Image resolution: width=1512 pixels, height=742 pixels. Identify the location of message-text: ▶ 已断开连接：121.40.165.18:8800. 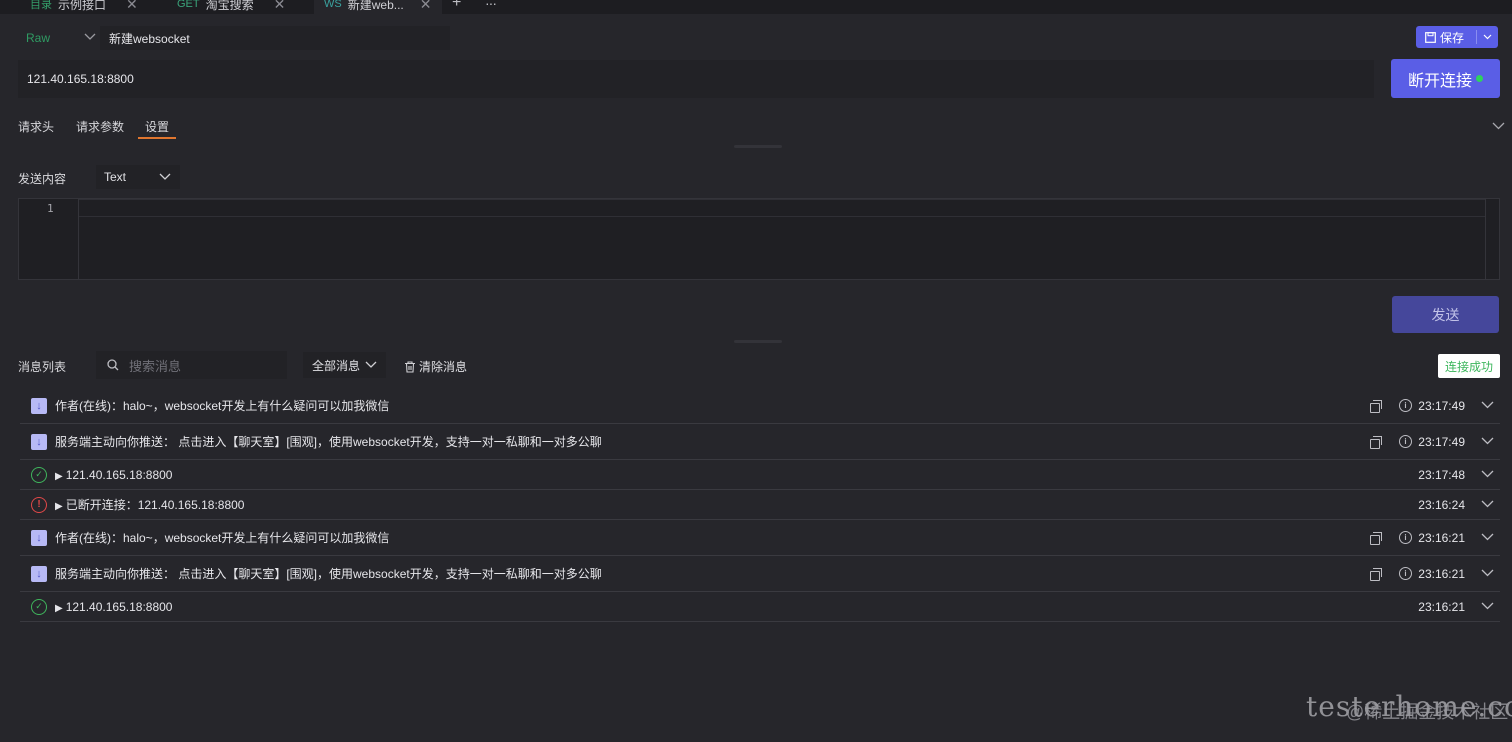
(149, 504).